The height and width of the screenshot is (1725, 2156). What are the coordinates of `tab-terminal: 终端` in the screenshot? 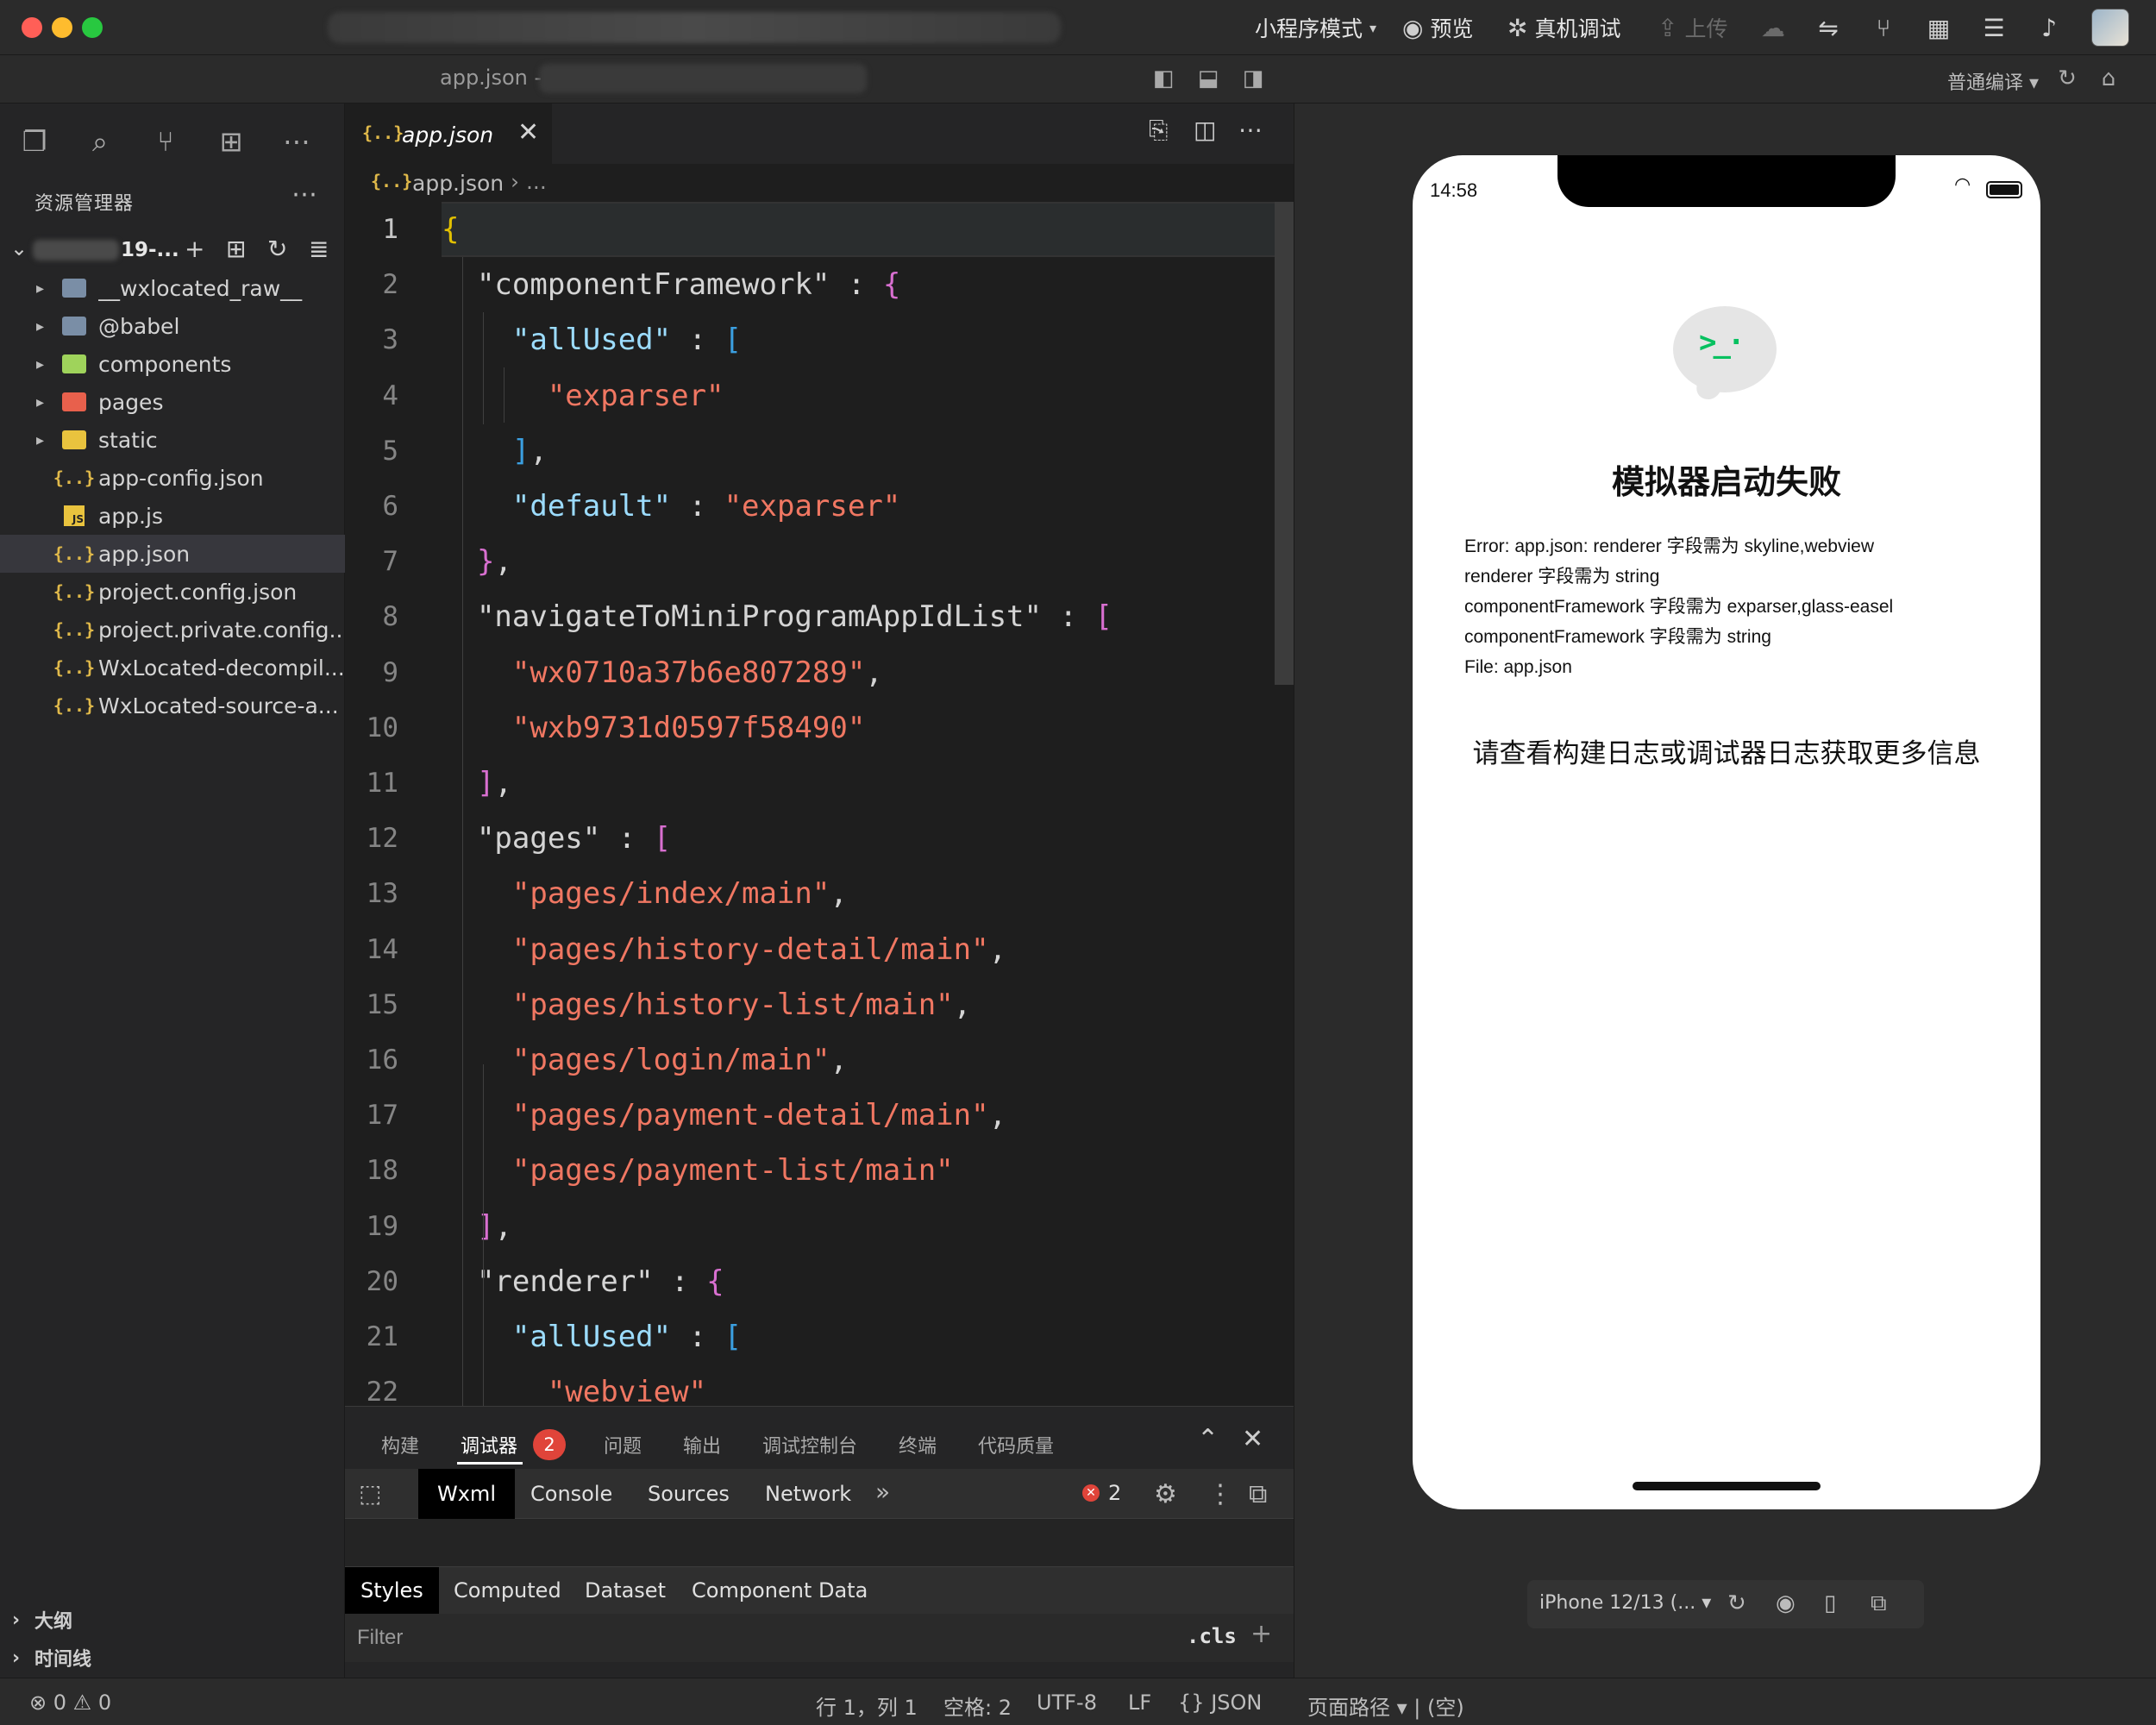 It's located at (918, 1445).